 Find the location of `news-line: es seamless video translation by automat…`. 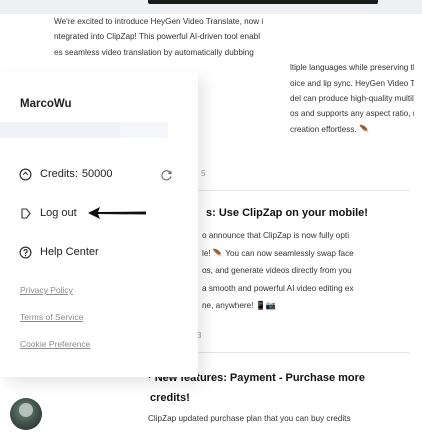

news-line: es seamless video translation by automat… is located at coordinates (154, 52).